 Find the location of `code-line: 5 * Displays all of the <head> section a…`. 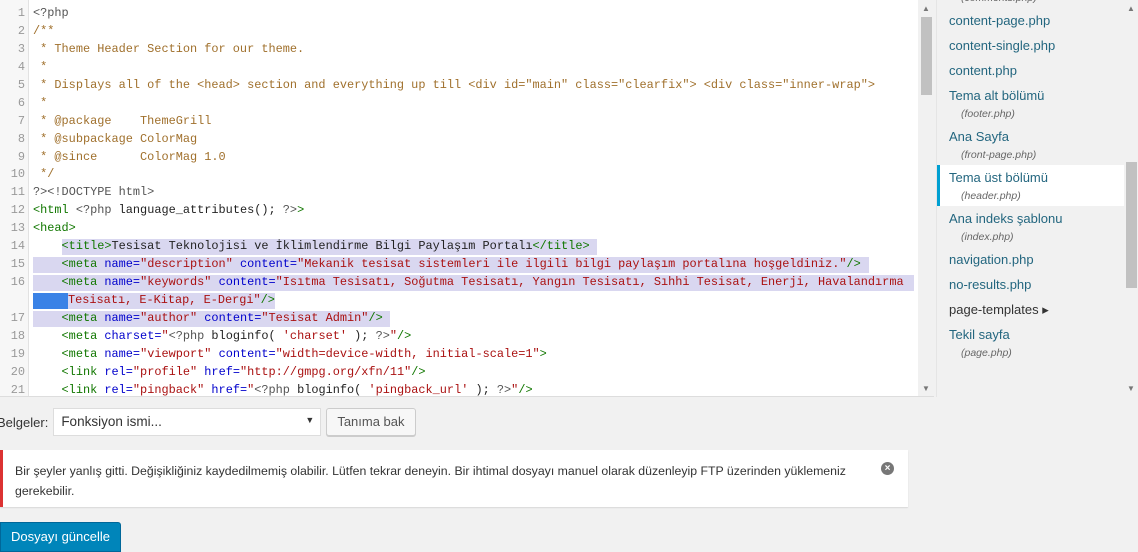

code-line: 5 * Displays all of the <head> section a… is located at coordinates (459, 86).